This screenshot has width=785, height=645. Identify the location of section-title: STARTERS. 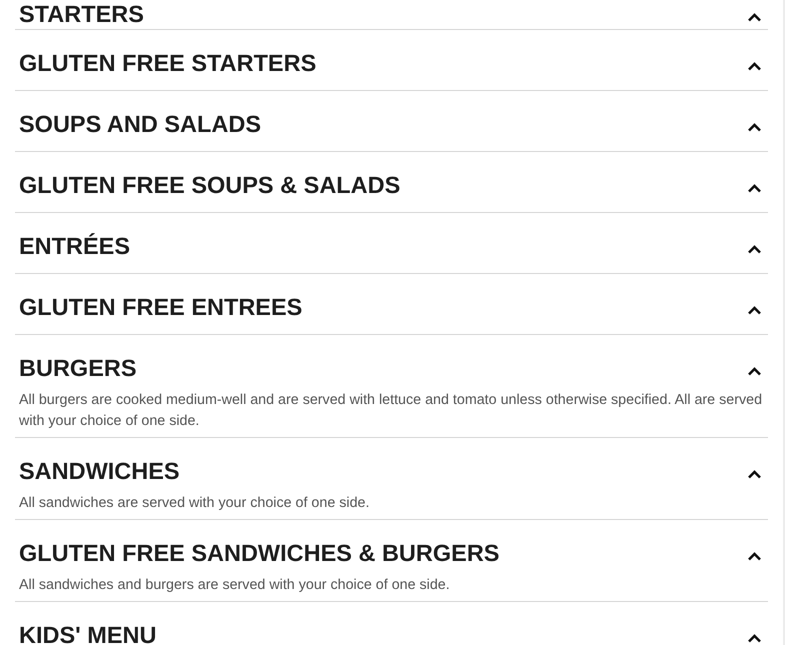
(81, 14).